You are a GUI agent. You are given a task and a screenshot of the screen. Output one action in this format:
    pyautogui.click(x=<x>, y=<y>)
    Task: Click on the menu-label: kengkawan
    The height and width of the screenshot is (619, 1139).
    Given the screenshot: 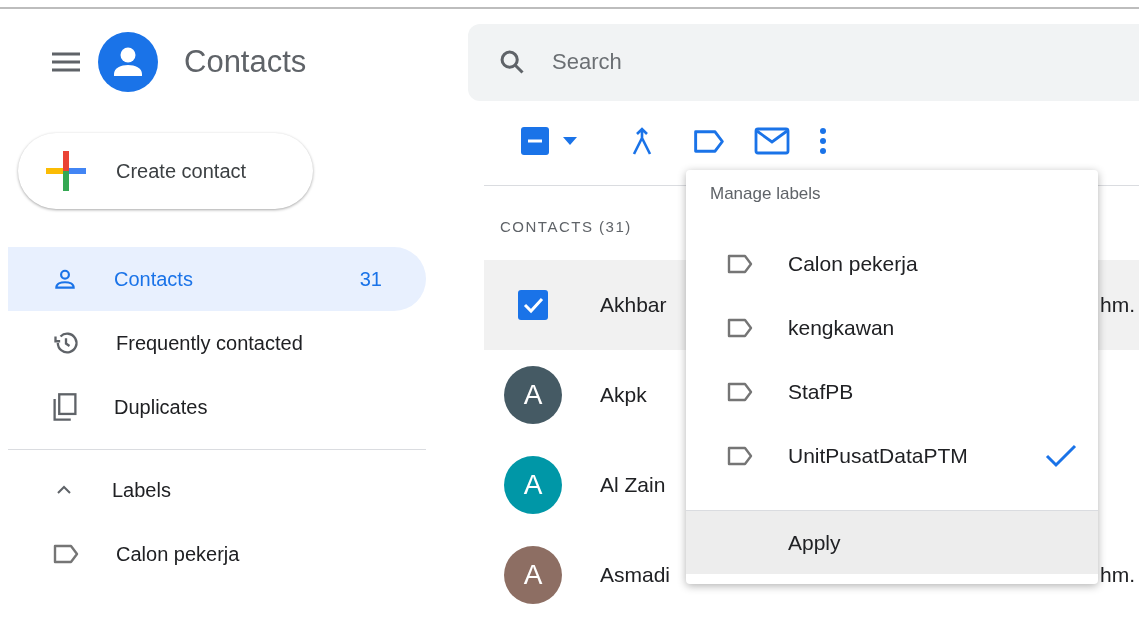 What is the action you would take?
    pyautogui.click(x=842, y=328)
    